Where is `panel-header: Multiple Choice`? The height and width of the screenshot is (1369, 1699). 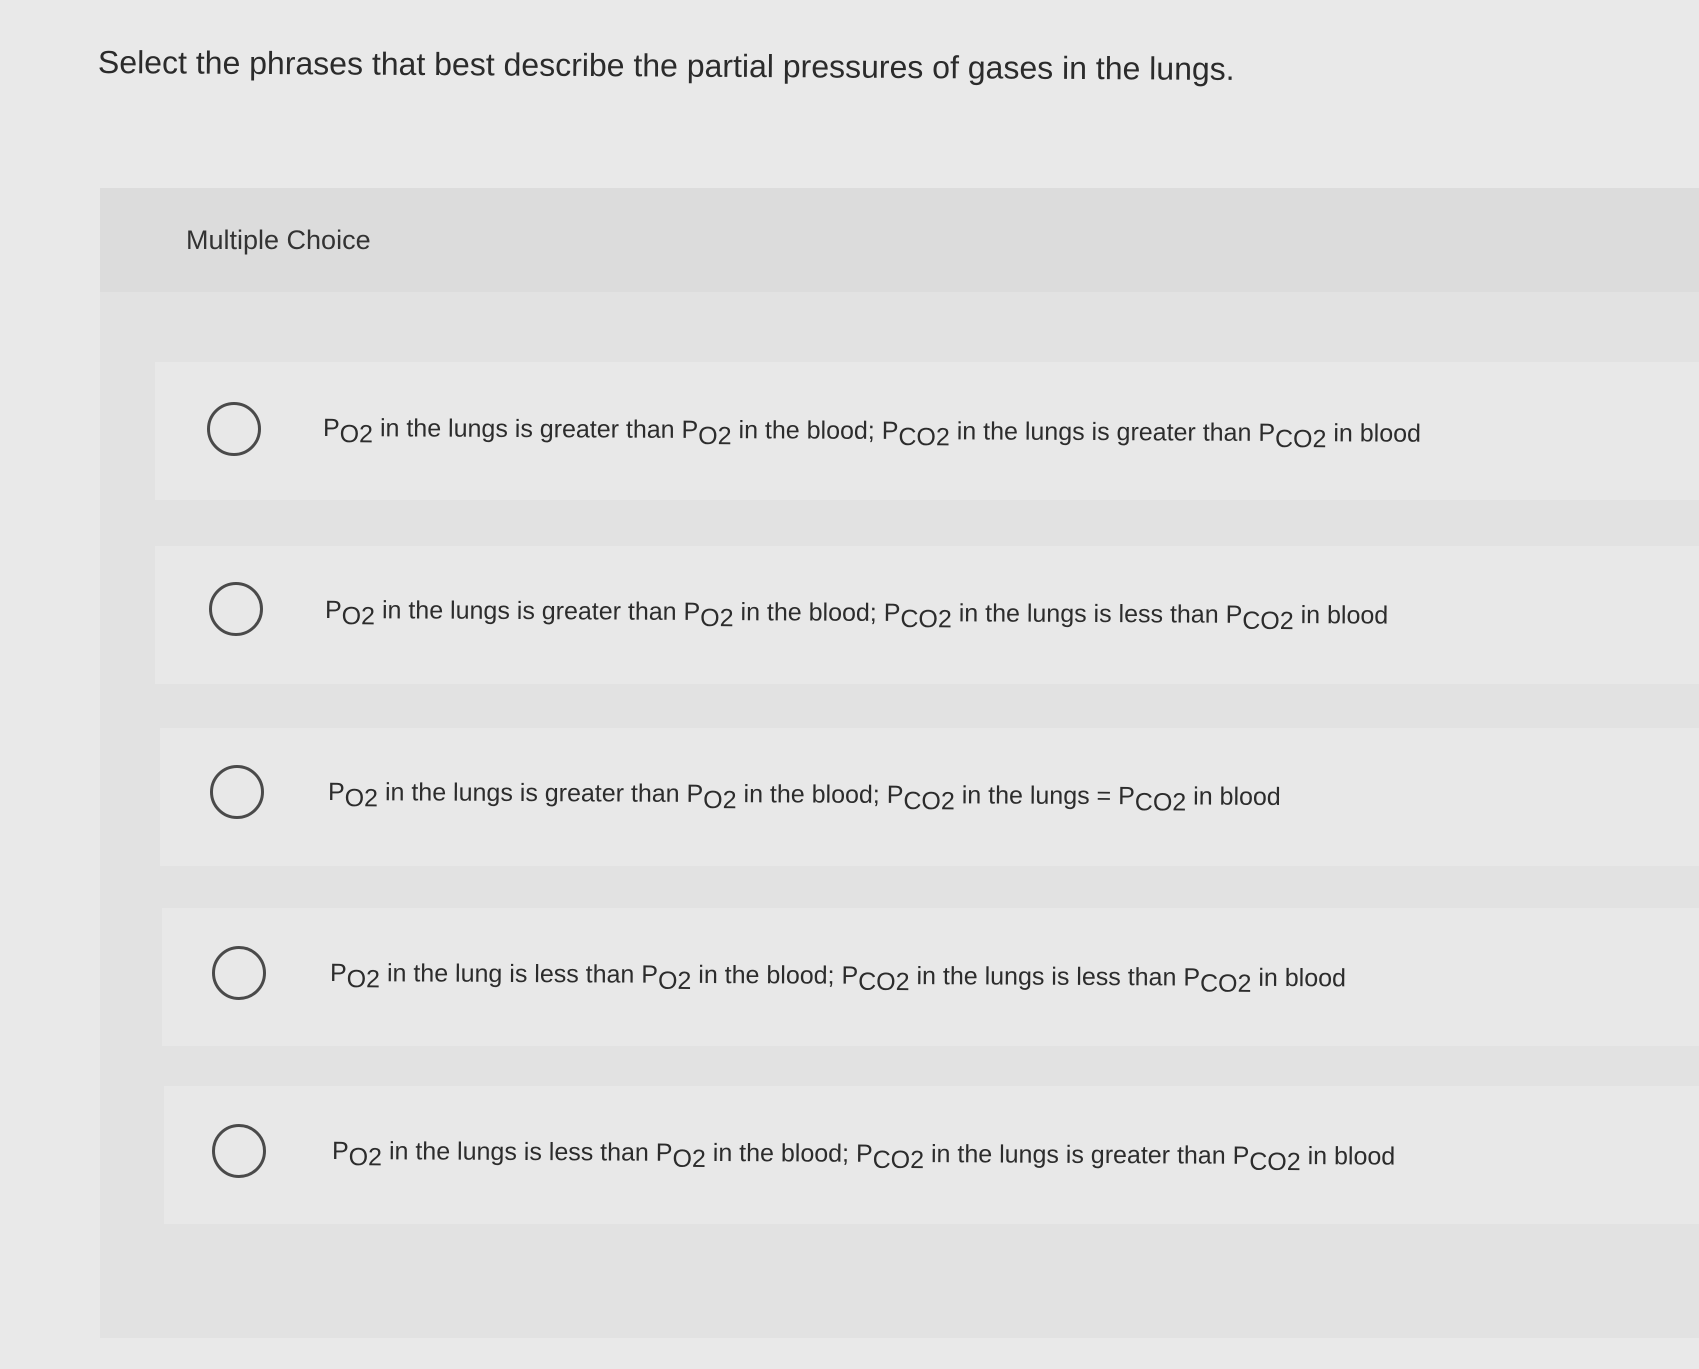 panel-header: Multiple Choice is located at coordinates (899, 240).